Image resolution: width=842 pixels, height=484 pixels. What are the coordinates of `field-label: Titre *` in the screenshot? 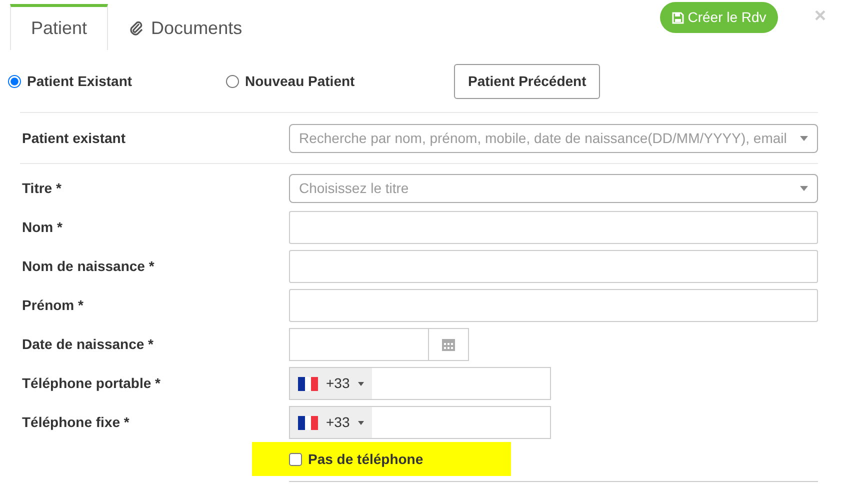 It's located at (42, 188).